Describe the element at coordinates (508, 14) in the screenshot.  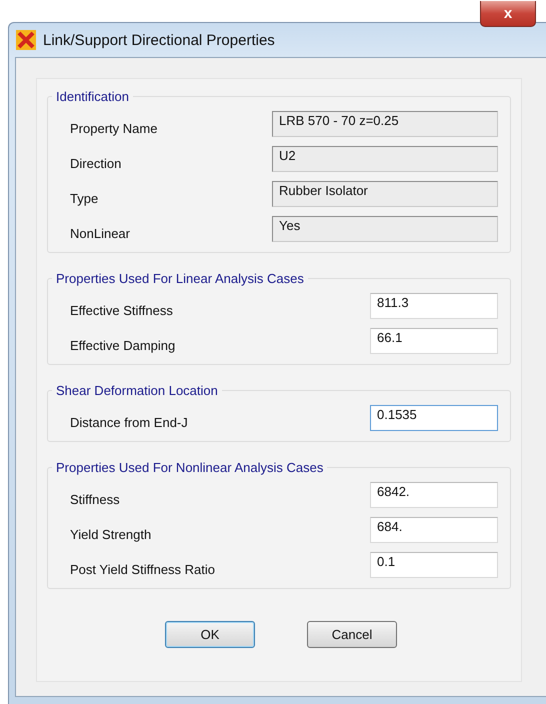
I see `close-button: x` at that location.